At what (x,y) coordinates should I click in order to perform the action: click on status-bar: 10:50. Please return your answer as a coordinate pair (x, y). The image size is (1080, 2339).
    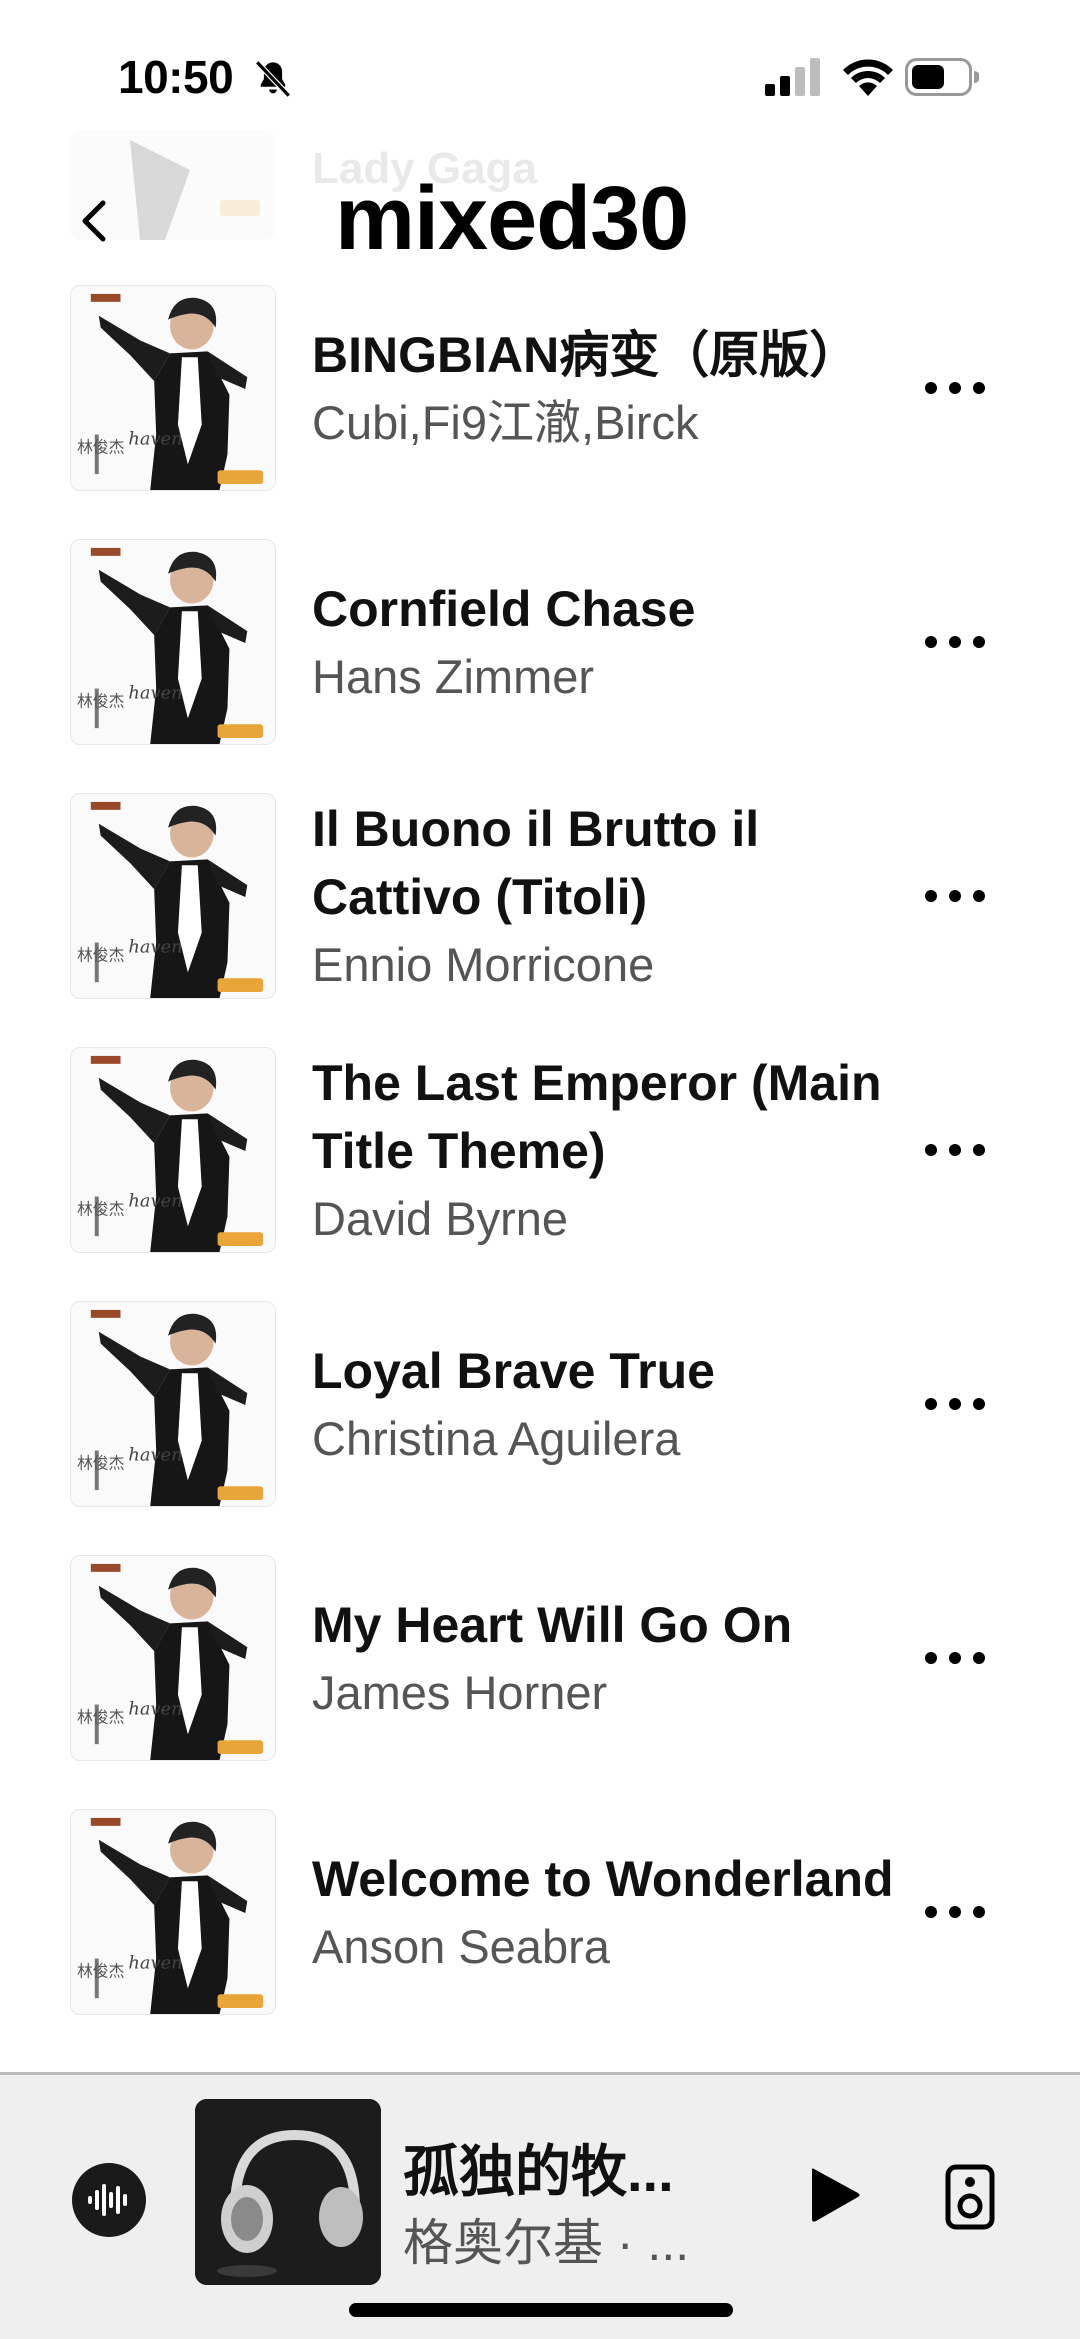
    Looking at the image, I should click on (540, 75).